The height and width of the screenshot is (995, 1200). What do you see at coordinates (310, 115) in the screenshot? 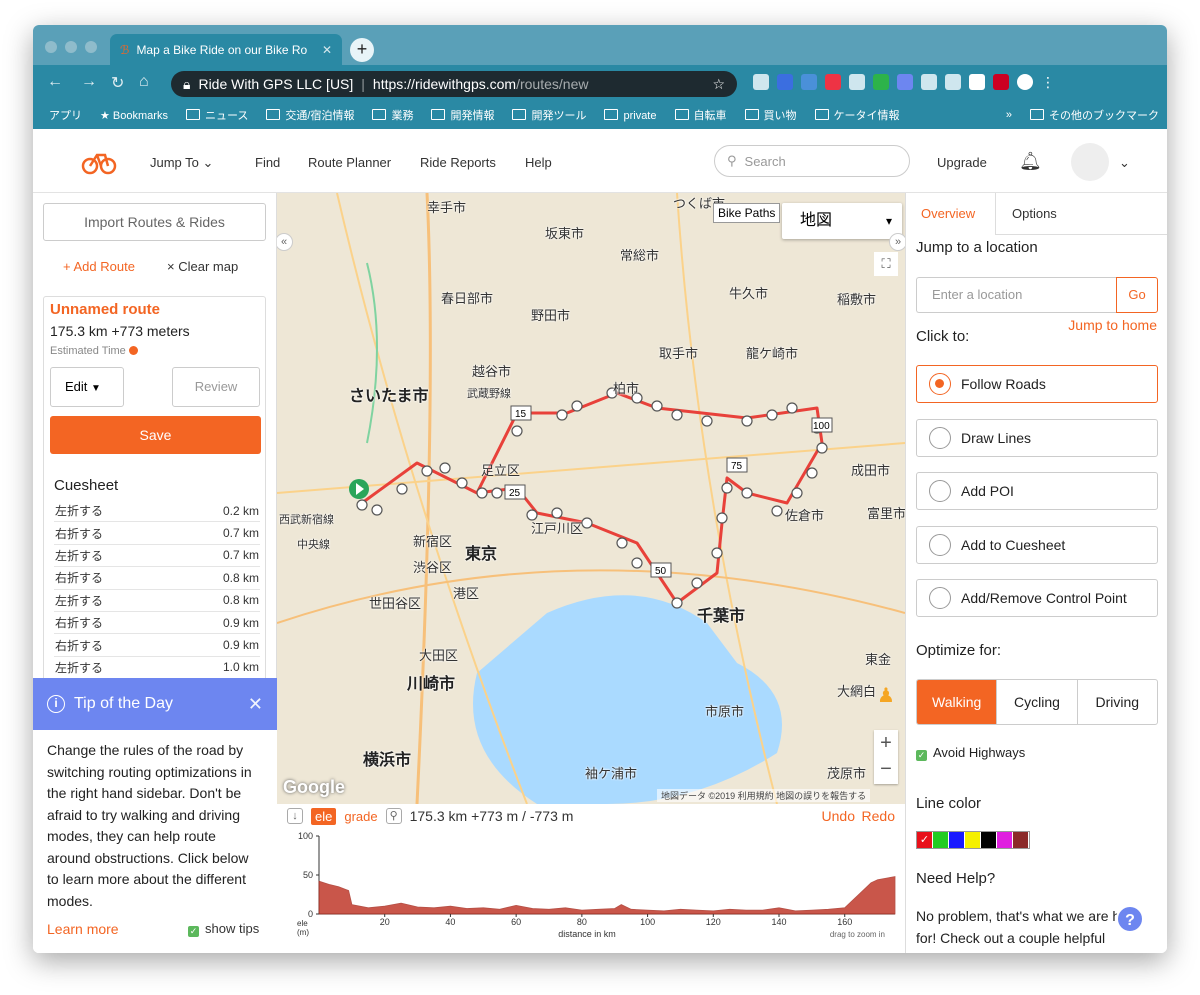
I see `bookmark-folder: 交通/宿泊情報` at bounding box center [310, 115].